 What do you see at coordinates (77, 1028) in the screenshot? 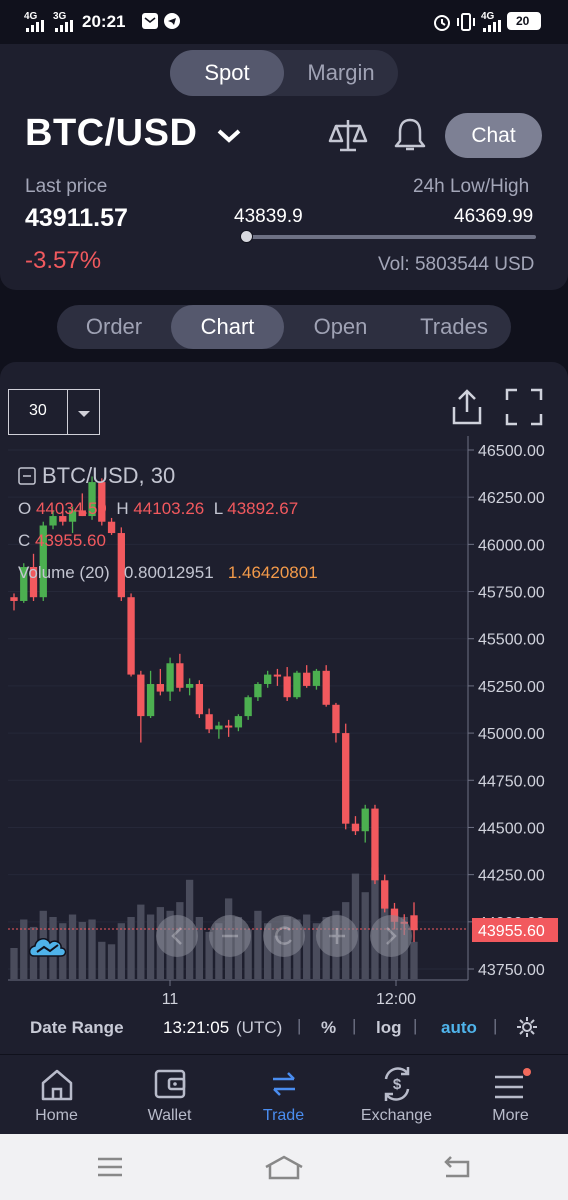
I see `date-range-button: Date Range` at bounding box center [77, 1028].